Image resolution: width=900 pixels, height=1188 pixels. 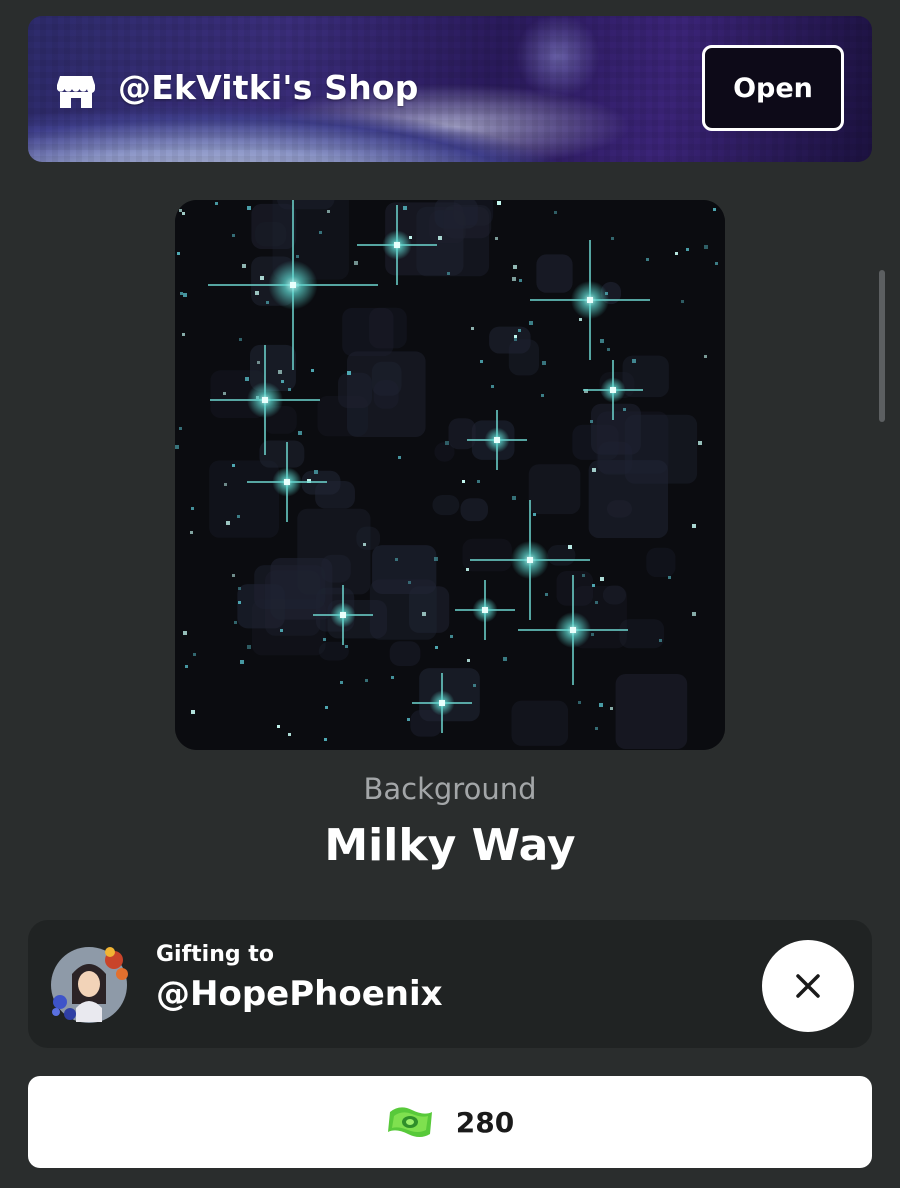 What do you see at coordinates (450, 1122) in the screenshot?
I see `purchase-button: 280` at bounding box center [450, 1122].